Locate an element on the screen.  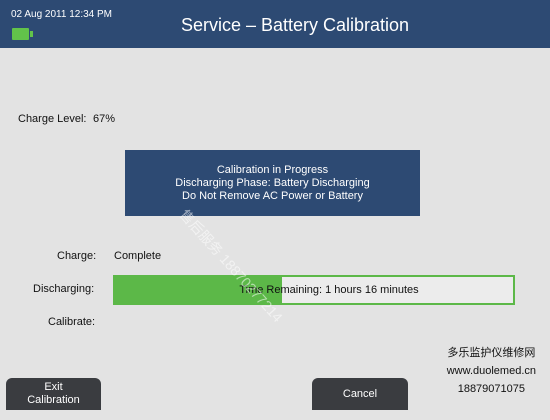
overlay-line-2: www.duolemed.cn is located at coordinates (491, 371).